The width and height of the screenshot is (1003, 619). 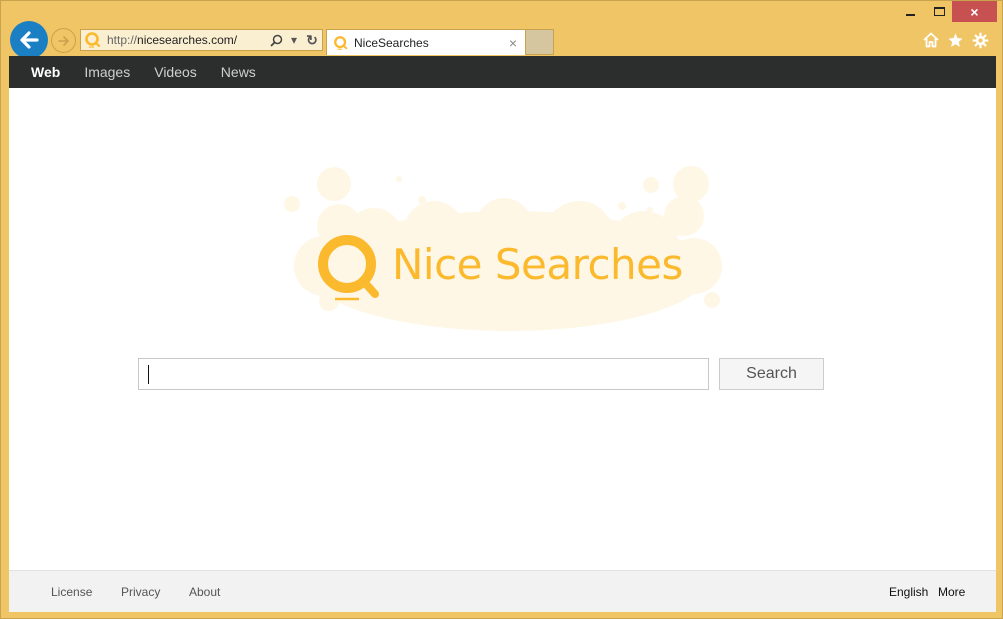 I want to click on forward-arrow-icon, so click(x=63, y=40).